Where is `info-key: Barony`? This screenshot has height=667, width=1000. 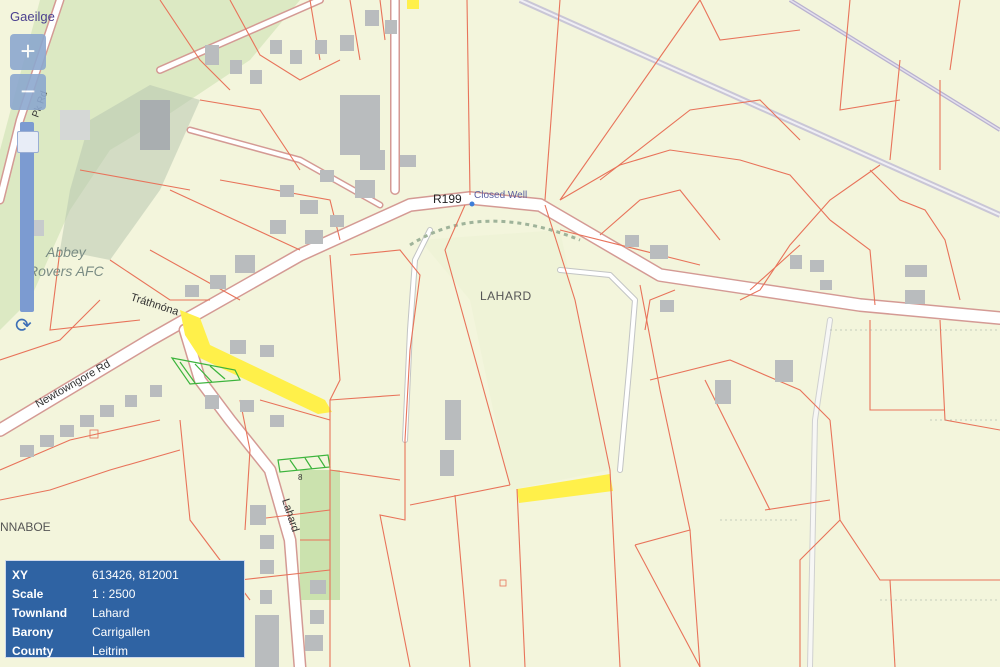 info-key: Barony is located at coordinates (33, 631).